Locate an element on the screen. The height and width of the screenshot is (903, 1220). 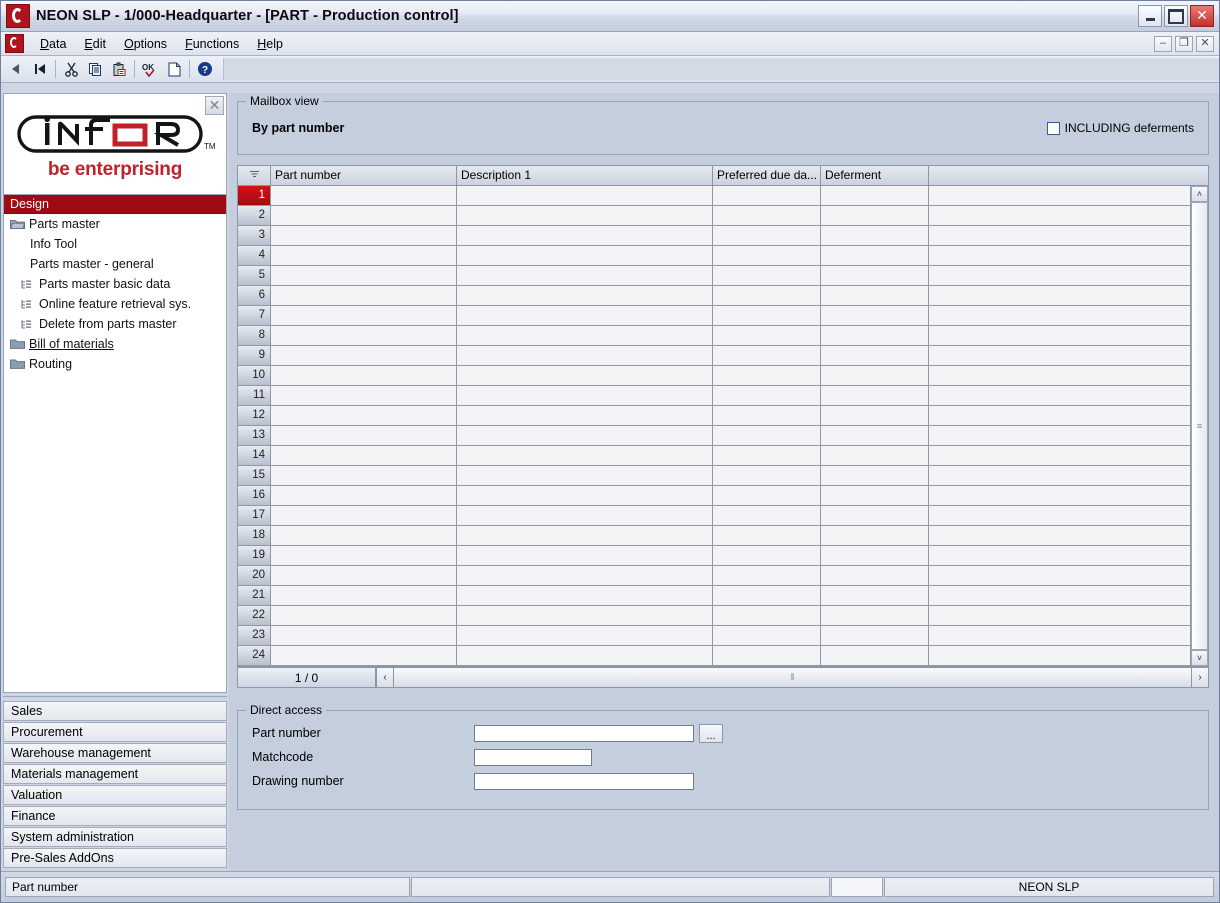
row-number: 11 is located at coordinates (254, 395).